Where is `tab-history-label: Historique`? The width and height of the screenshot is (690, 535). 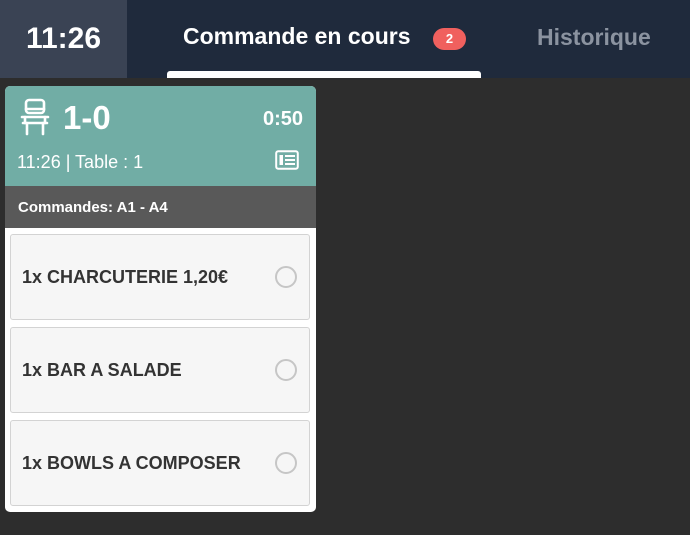 tab-history-label: Historique is located at coordinates (594, 37).